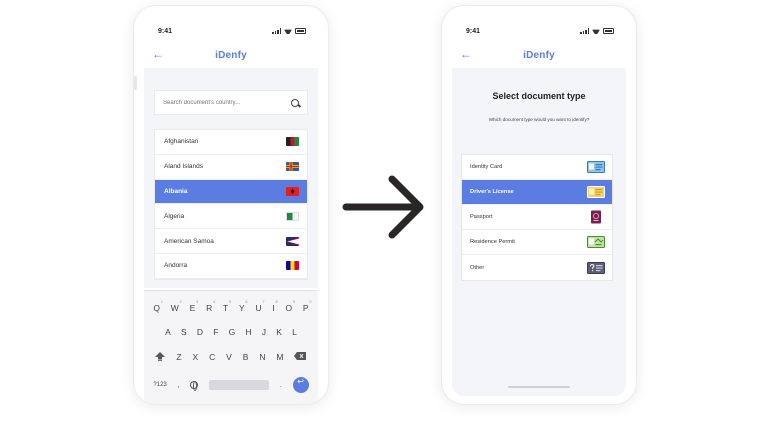 This screenshot has width=768, height=427. What do you see at coordinates (231, 167) in the screenshot?
I see `country-row-aland-islands: Aland Islands` at bounding box center [231, 167].